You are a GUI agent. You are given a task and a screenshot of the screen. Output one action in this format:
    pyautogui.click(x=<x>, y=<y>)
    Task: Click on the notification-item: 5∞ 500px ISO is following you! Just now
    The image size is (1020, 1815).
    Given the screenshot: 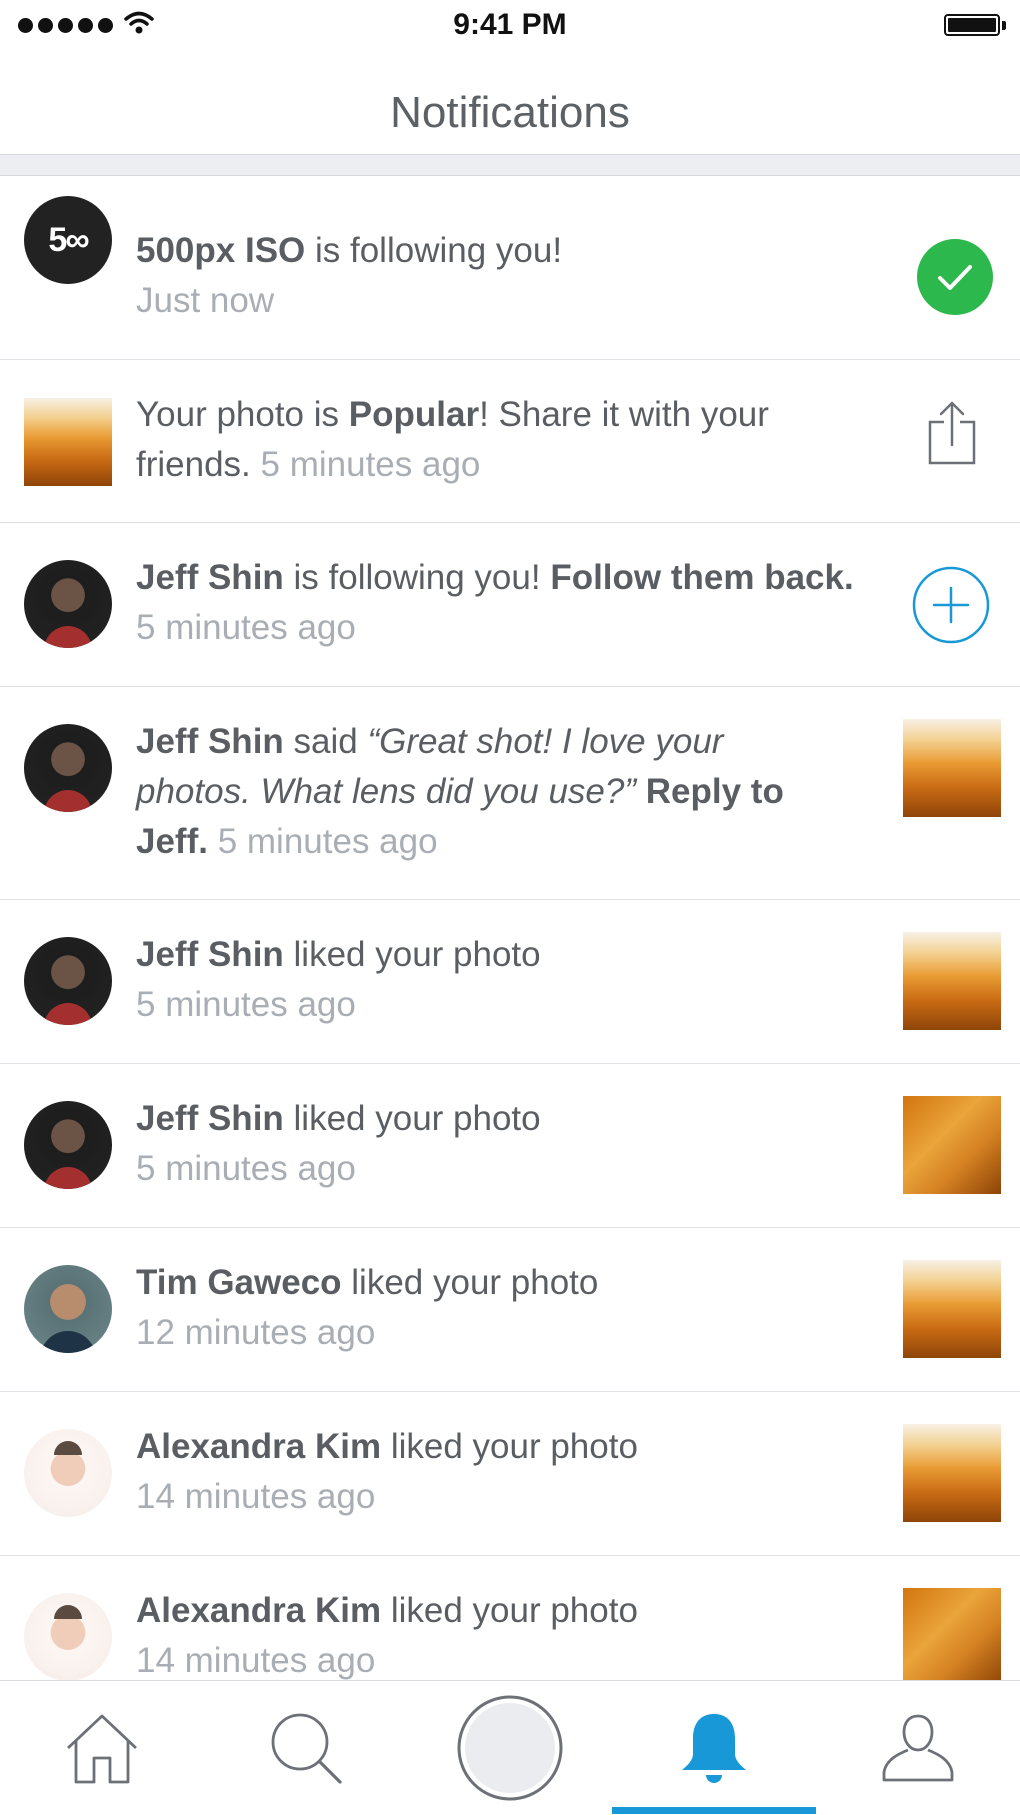 What is the action you would take?
    pyautogui.click(x=510, y=278)
    